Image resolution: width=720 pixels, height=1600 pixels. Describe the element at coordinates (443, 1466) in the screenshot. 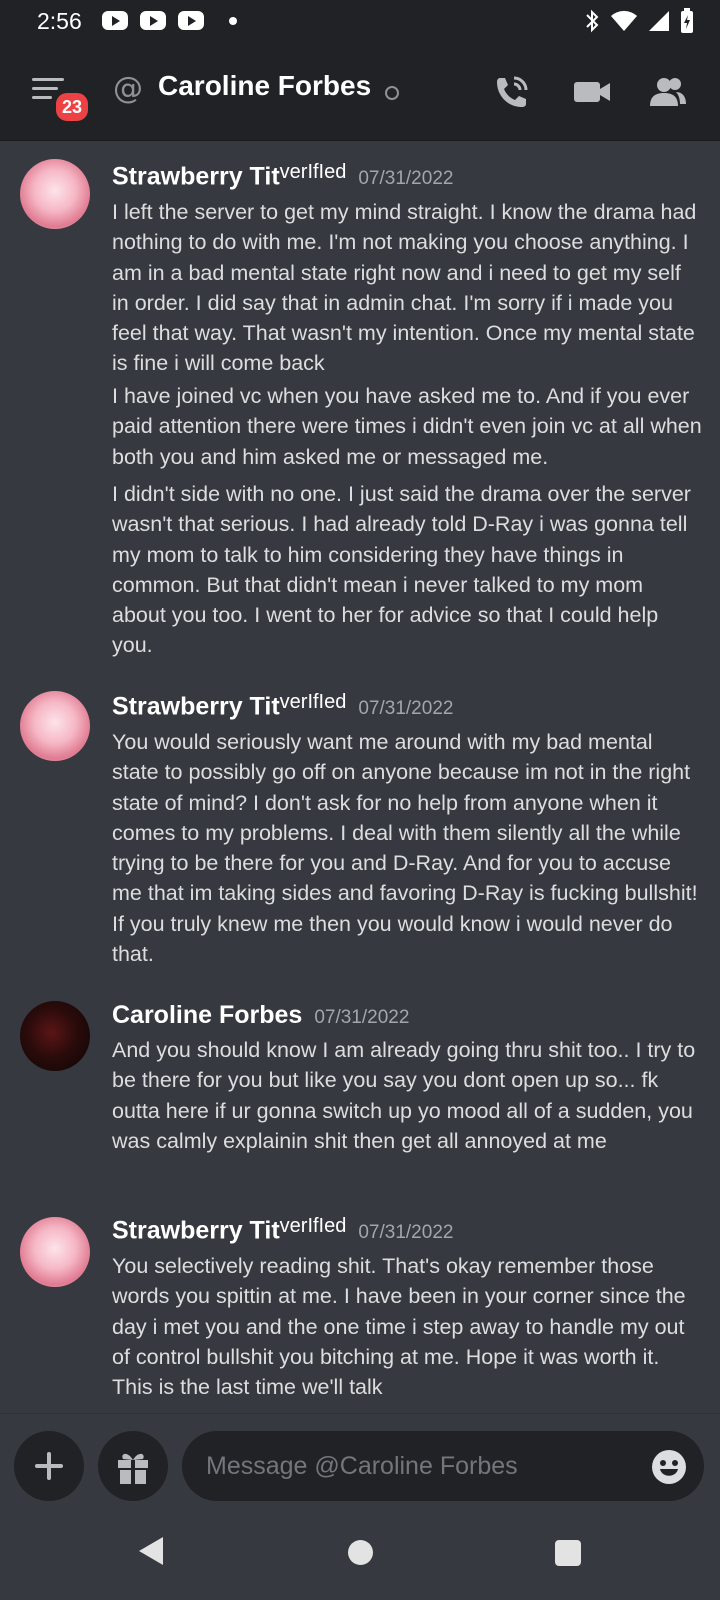

I see `message-input` at that location.